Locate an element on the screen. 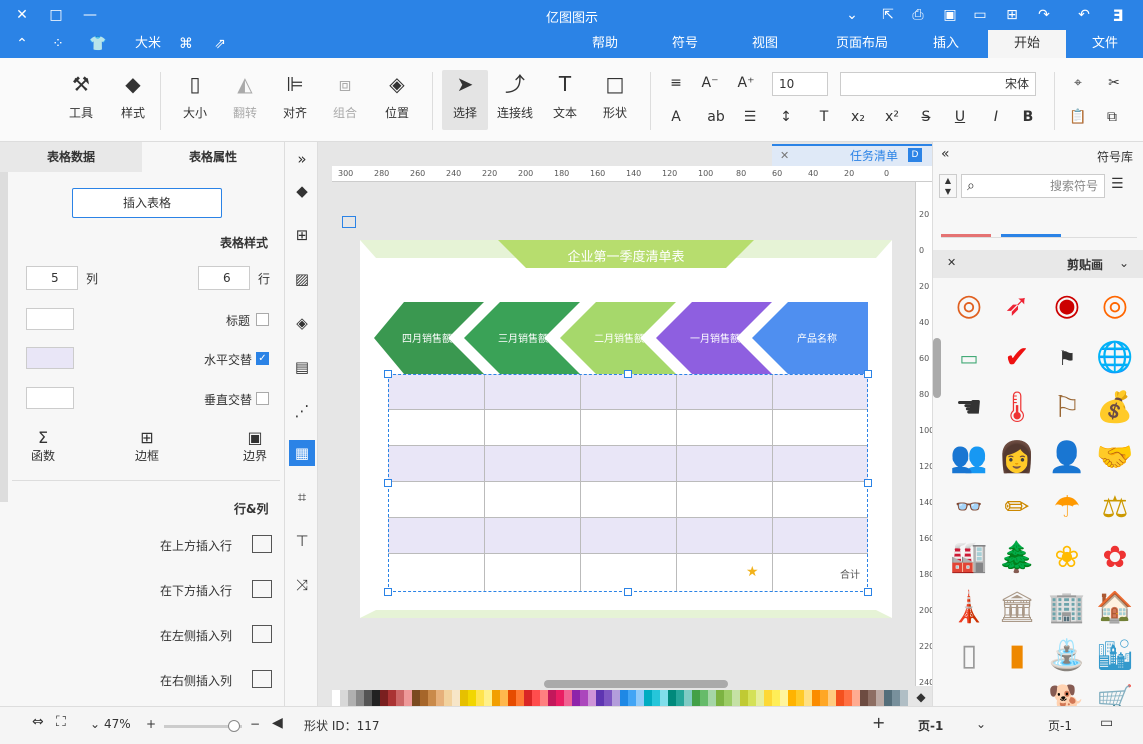 This screenshot has width=1143, height=744. superscript-icon: x² is located at coordinates (892, 117).